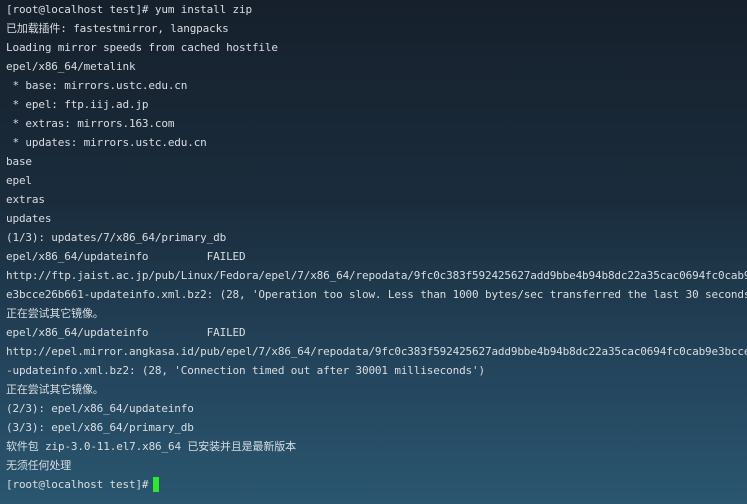 This screenshot has width=747, height=504. I want to click on terminal-line-download-1: (1/3): updates/7/x86_64/primary_db, so click(116, 237).